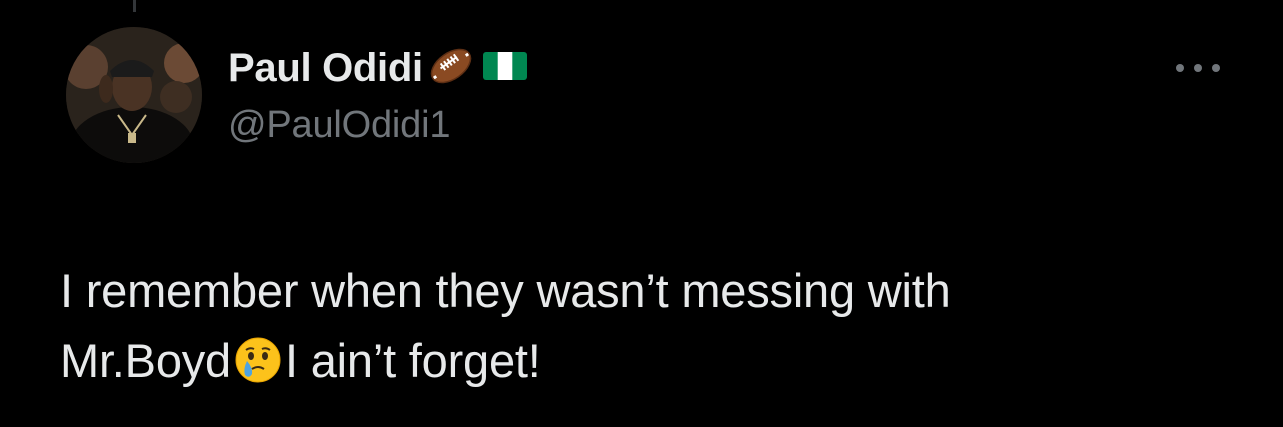 The height and width of the screenshot is (427, 1283). Describe the element at coordinates (451, 68) in the screenshot. I see `american-football-icon` at that location.